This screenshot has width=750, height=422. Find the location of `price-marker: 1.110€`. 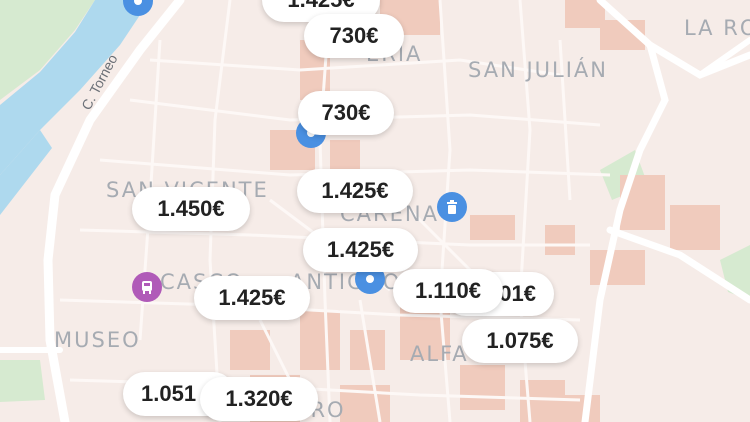

price-marker: 1.110€ is located at coordinates (448, 291).